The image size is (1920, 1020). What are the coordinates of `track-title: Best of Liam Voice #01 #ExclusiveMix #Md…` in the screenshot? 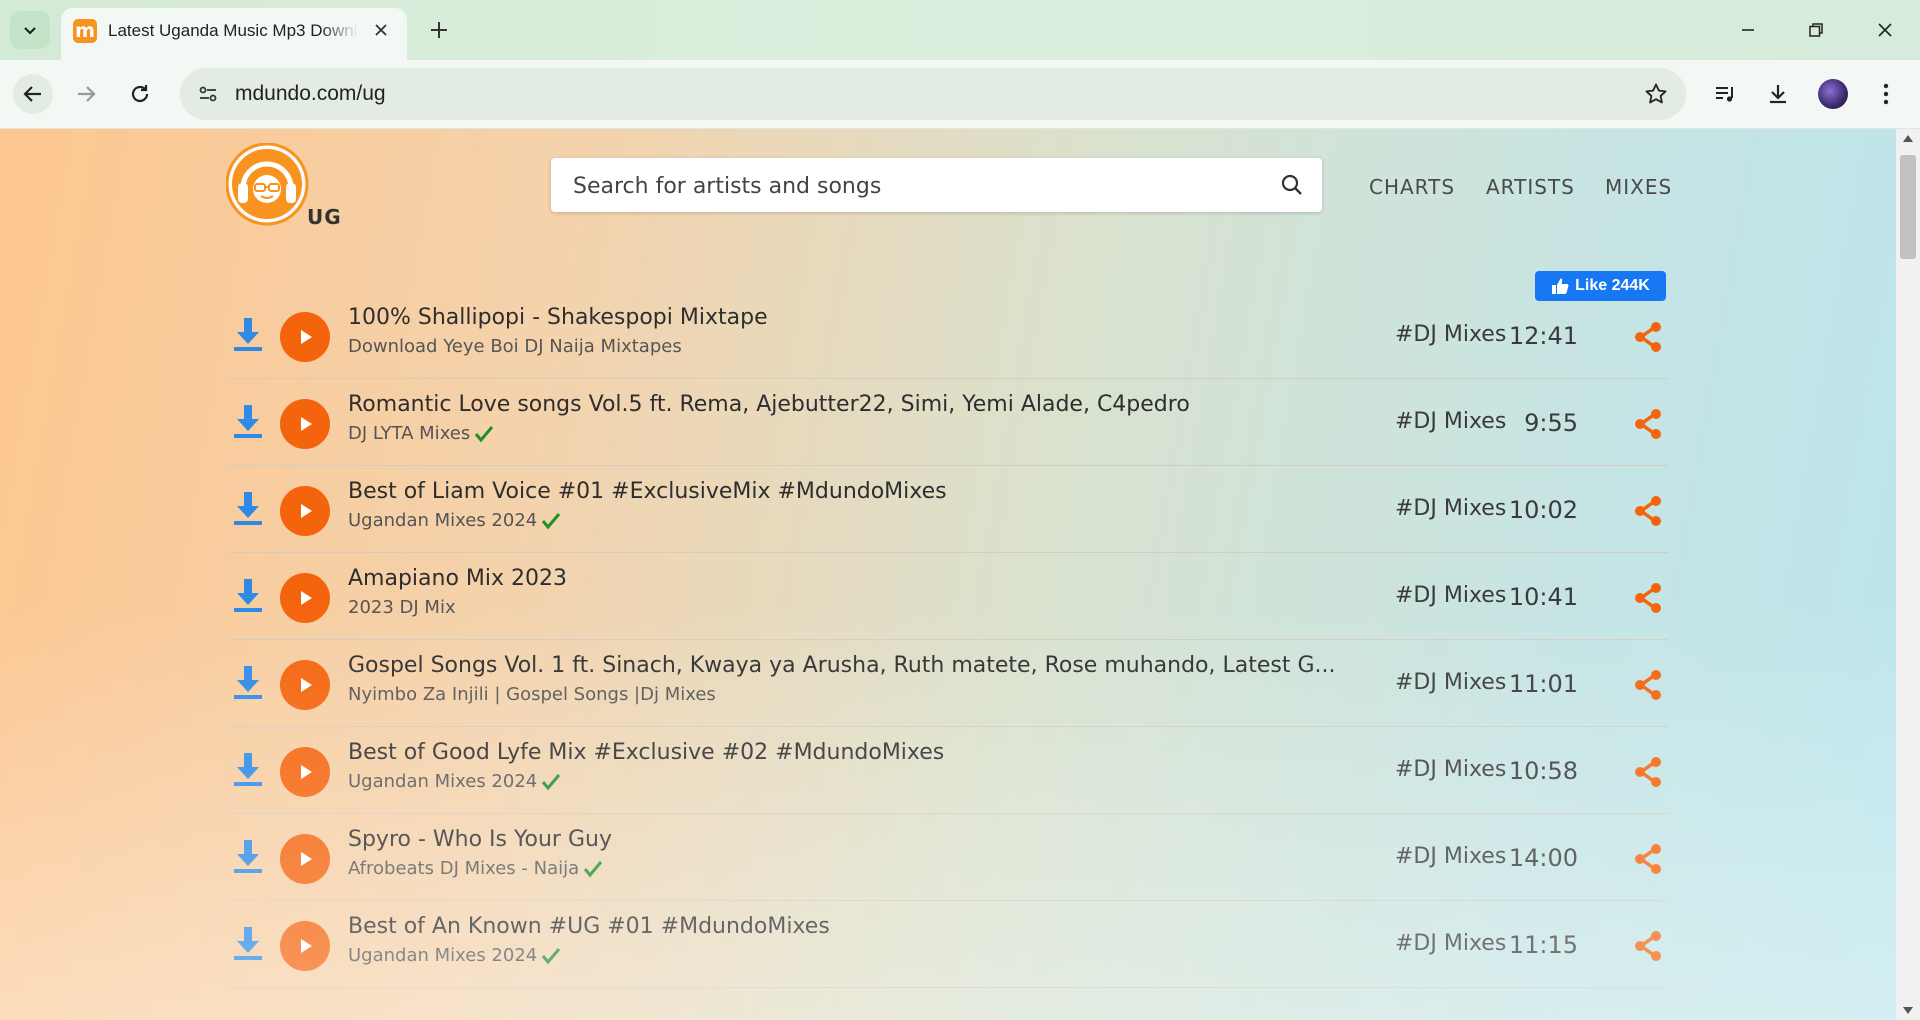 It's located at (647, 491).